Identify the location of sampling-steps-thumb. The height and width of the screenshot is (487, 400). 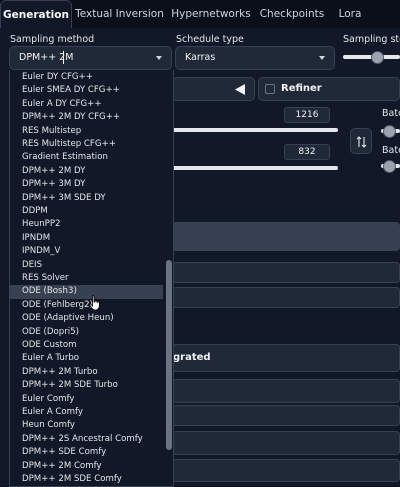
(377, 57).